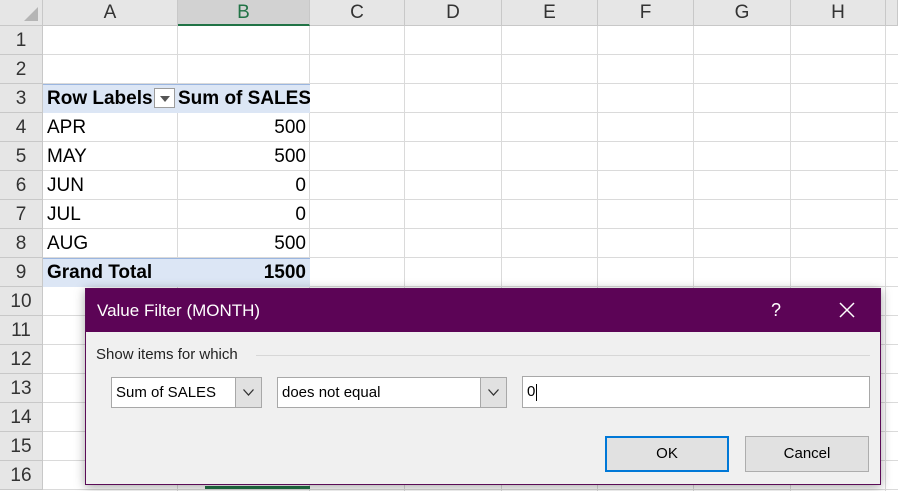 This screenshot has height=491, width=898. I want to click on column-header: D, so click(453, 13).